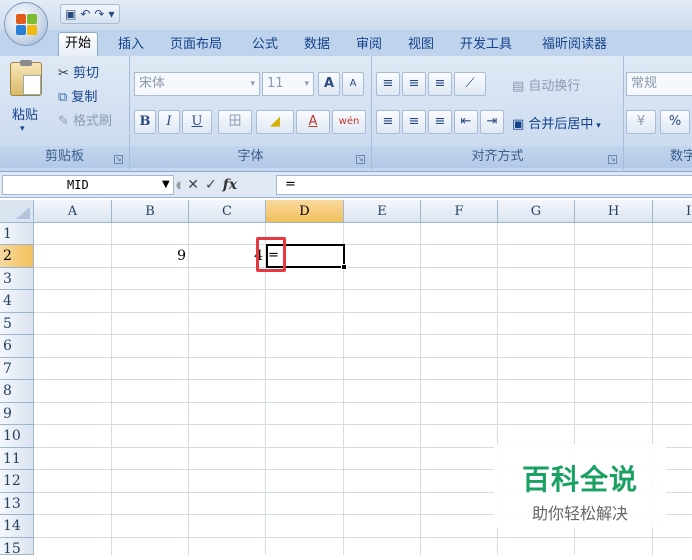 The height and width of the screenshot is (560, 692). Describe the element at coordinates (486, 45) in the screenshot. I see `tab-developer: 开发工具` at that location.